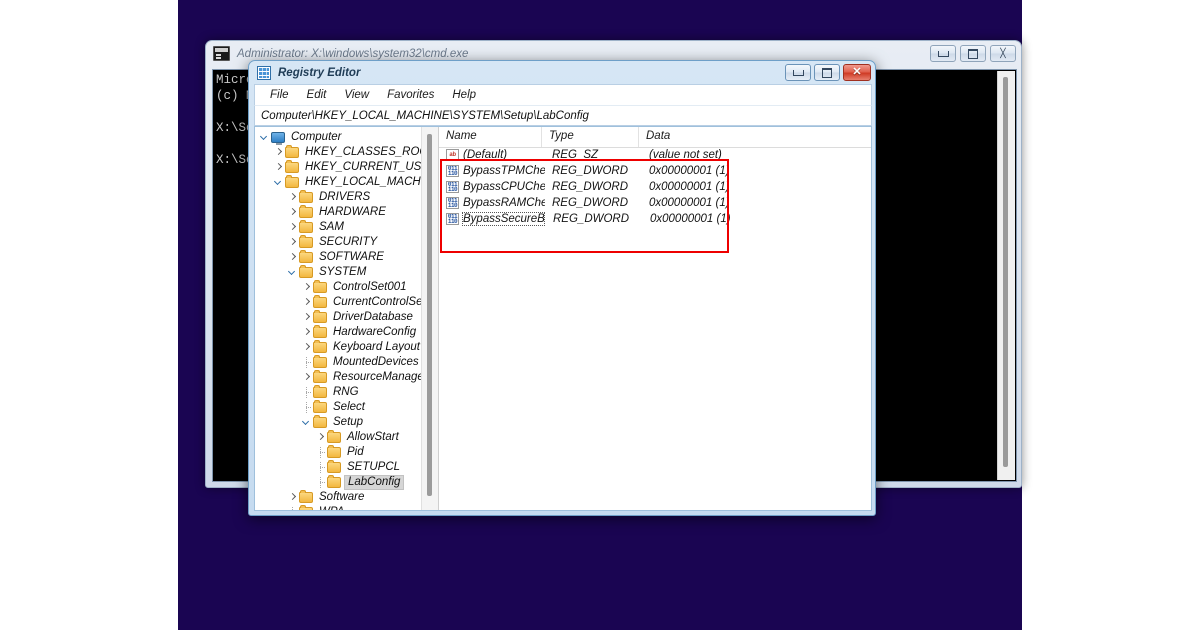 This screenshot has width=1200, height=630. What do you see at coordinates (655, 155) in the screenshot?
I see `registry-value-row: ab (Default) REG_SZ (value not set)` at bounding box center [655, 155].